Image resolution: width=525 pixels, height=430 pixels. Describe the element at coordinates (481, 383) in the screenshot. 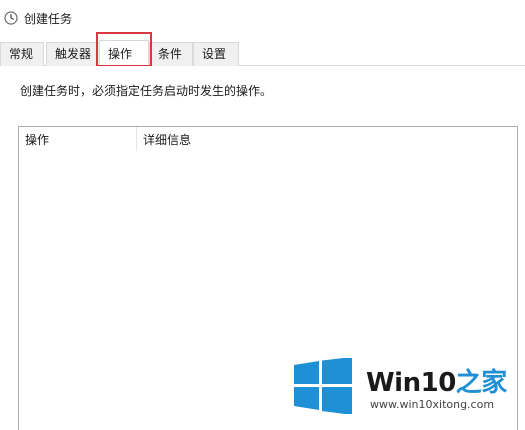

I see `watermark-brand-accent: 之家` at that location.